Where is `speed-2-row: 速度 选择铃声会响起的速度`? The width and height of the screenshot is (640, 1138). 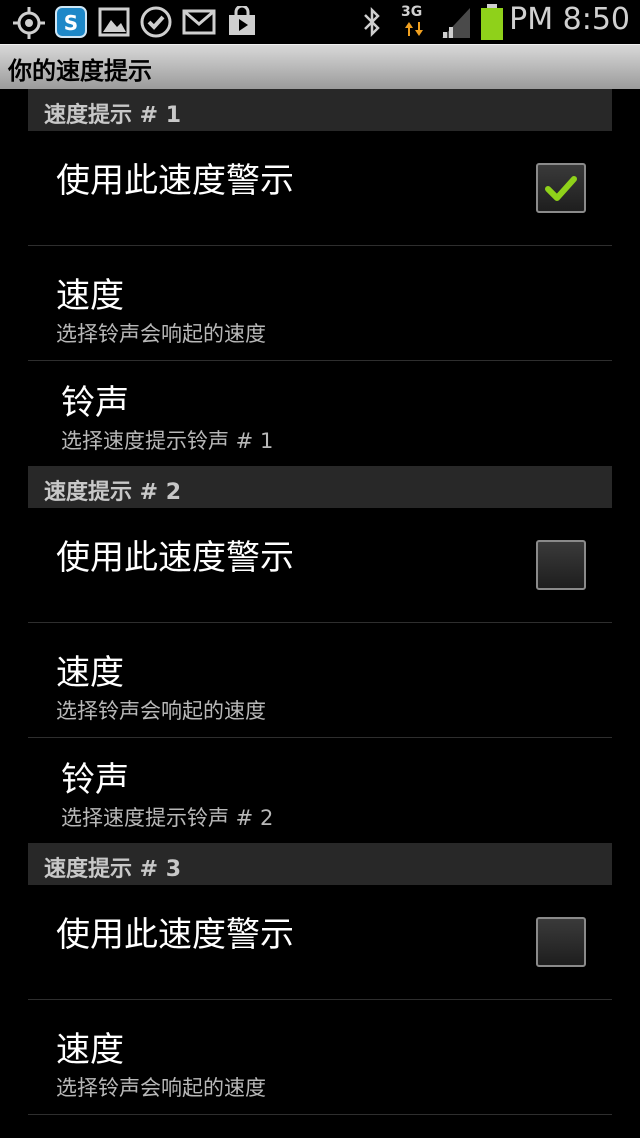 speed-2-row: 速度 选择铃声会响起的速度 is located at coordinates (320, 680).